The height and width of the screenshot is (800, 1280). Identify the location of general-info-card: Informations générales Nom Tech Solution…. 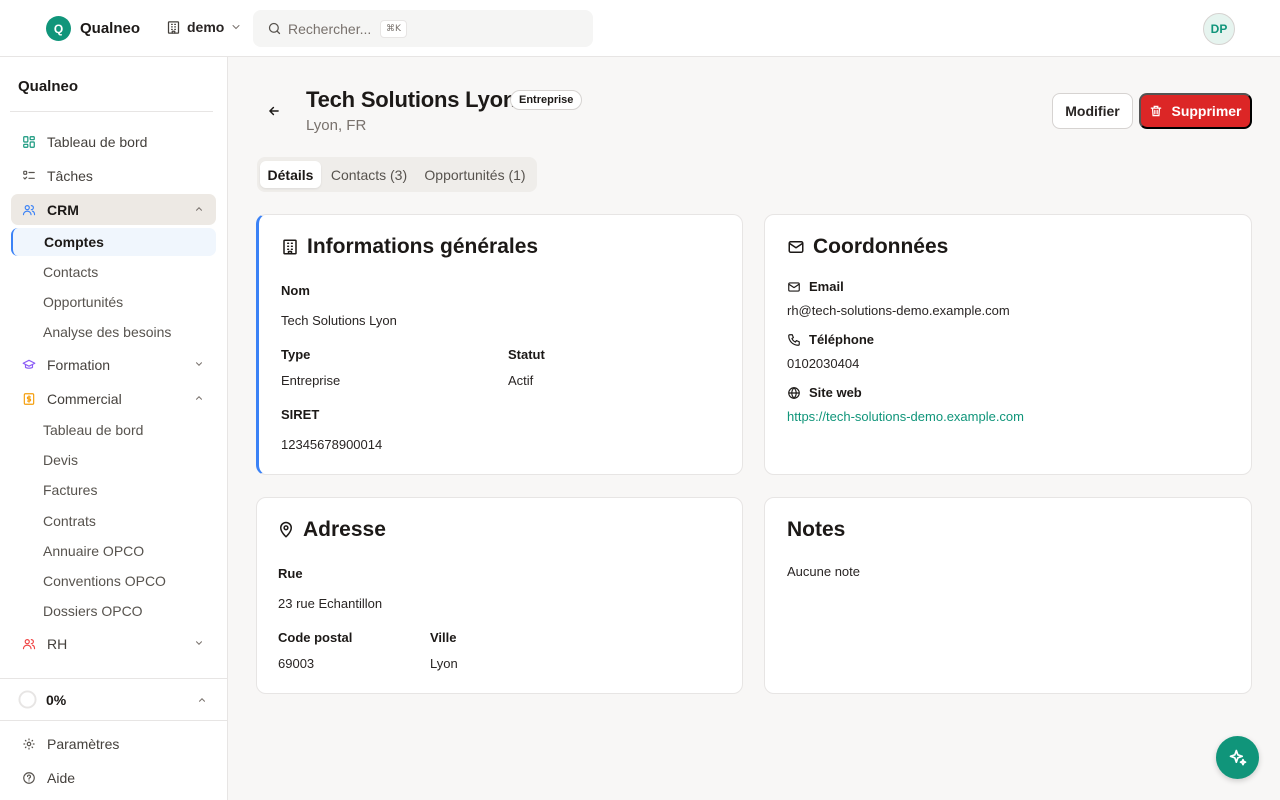
(499, 344).